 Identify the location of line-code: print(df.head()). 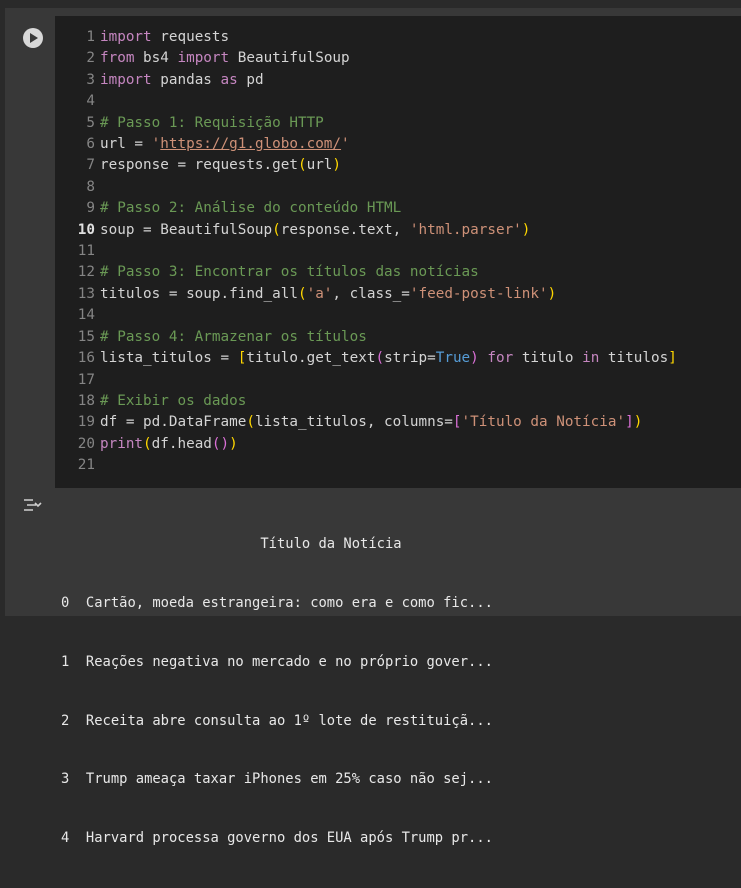
(169, 443).